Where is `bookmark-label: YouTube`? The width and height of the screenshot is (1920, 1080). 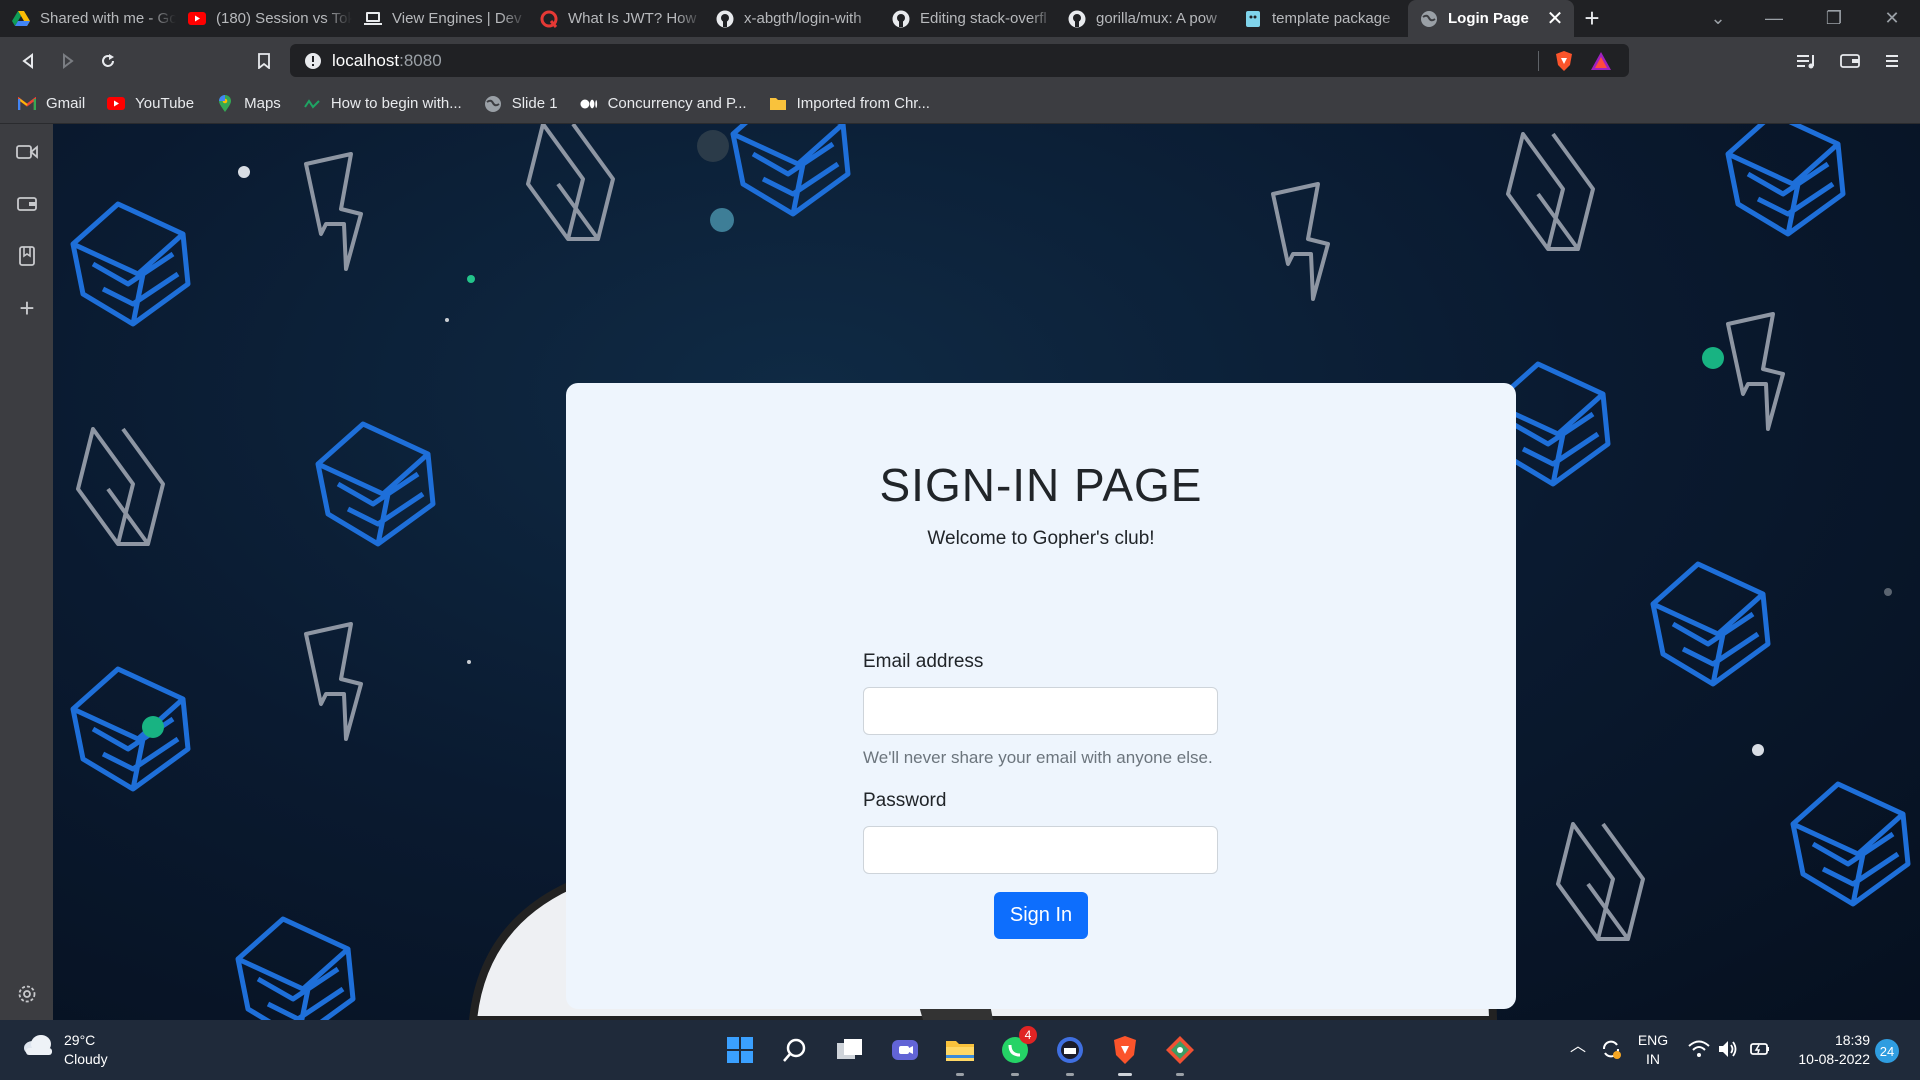
bookmark-label: YouTube is located at coordinates (165, 103).